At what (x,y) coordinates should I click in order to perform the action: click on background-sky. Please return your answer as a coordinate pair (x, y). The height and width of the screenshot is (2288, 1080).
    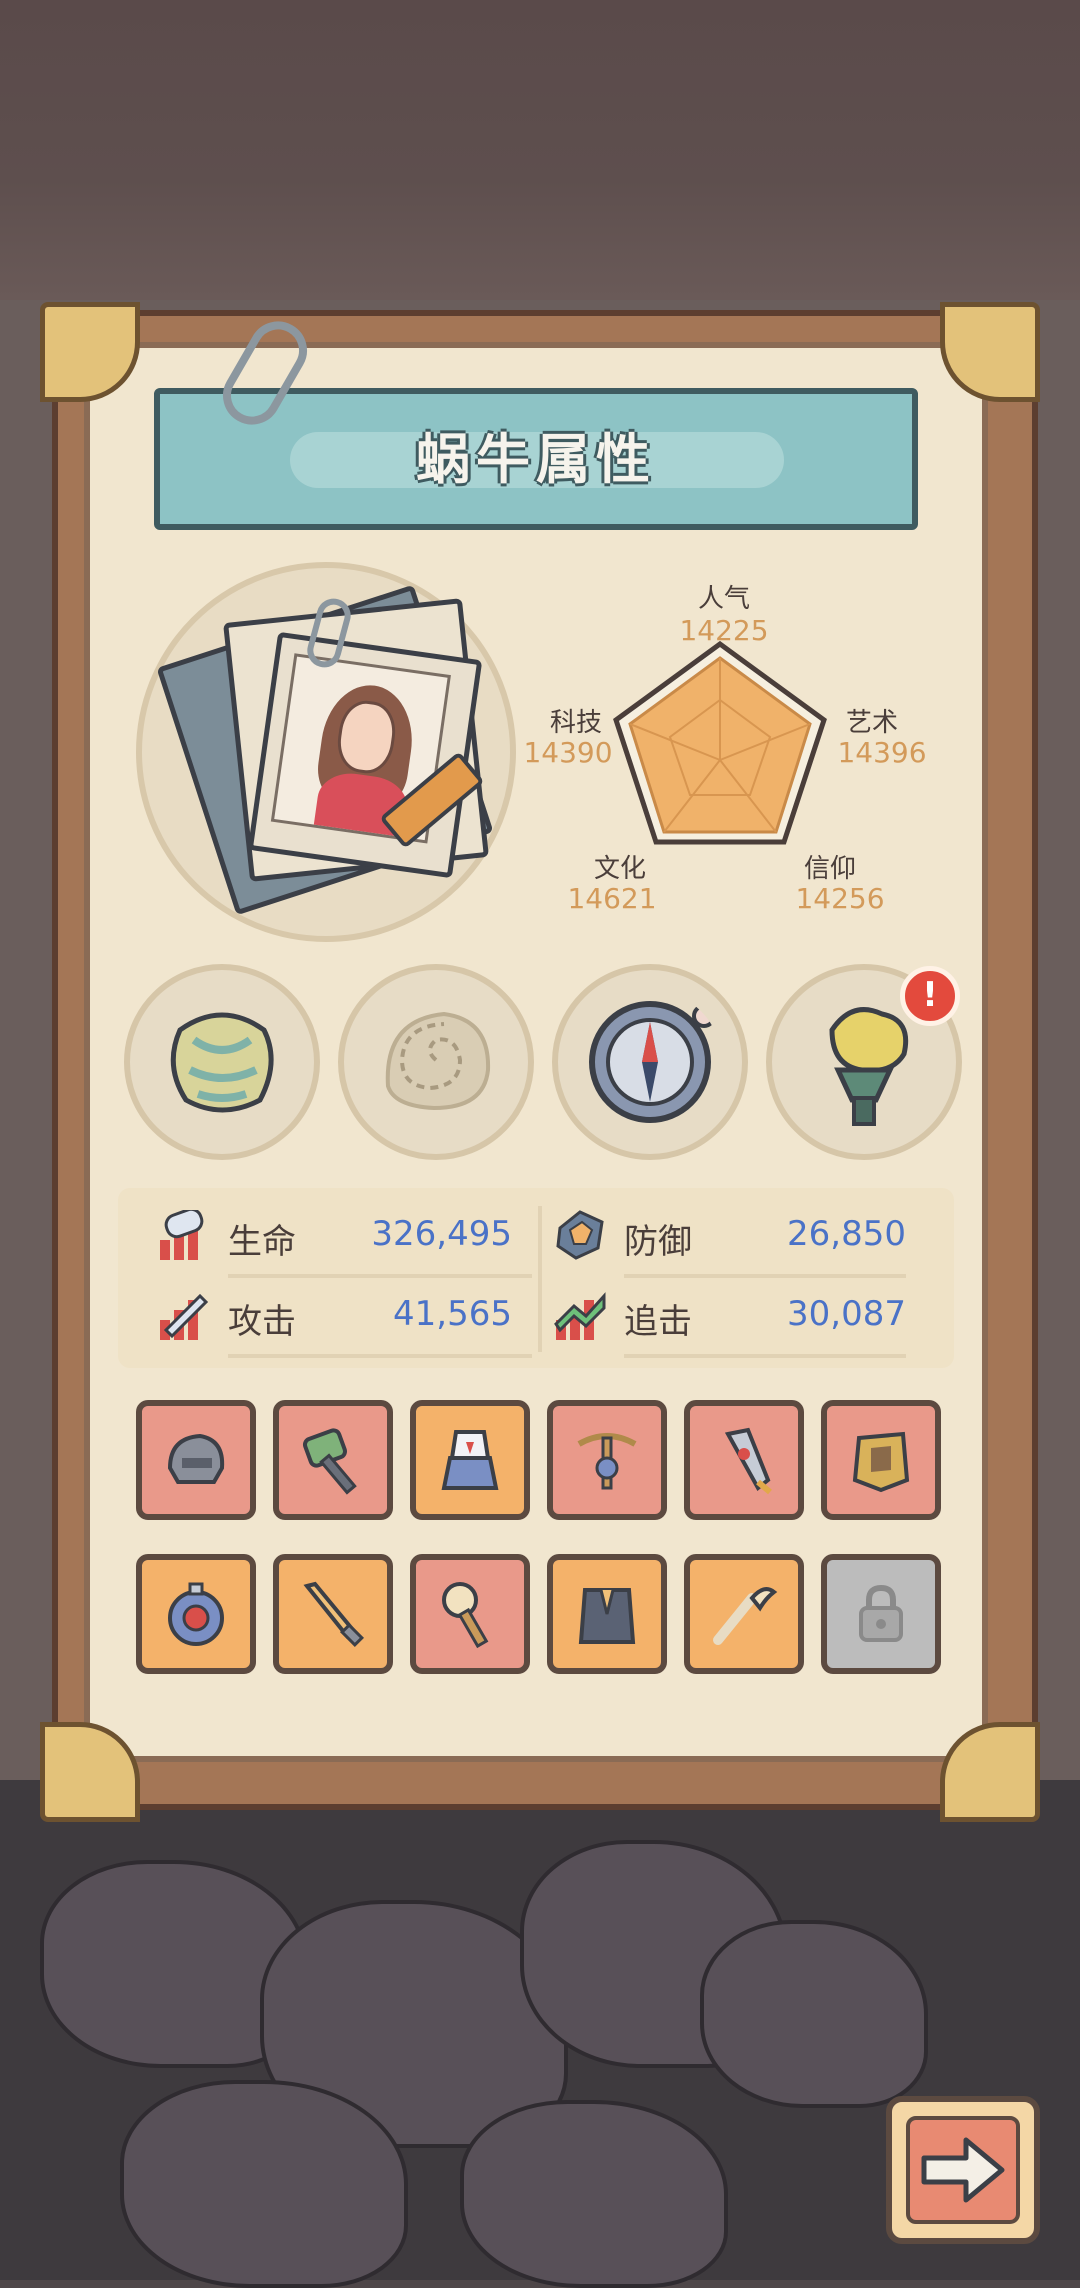
    Looking at the image, I should click on (540, 150).